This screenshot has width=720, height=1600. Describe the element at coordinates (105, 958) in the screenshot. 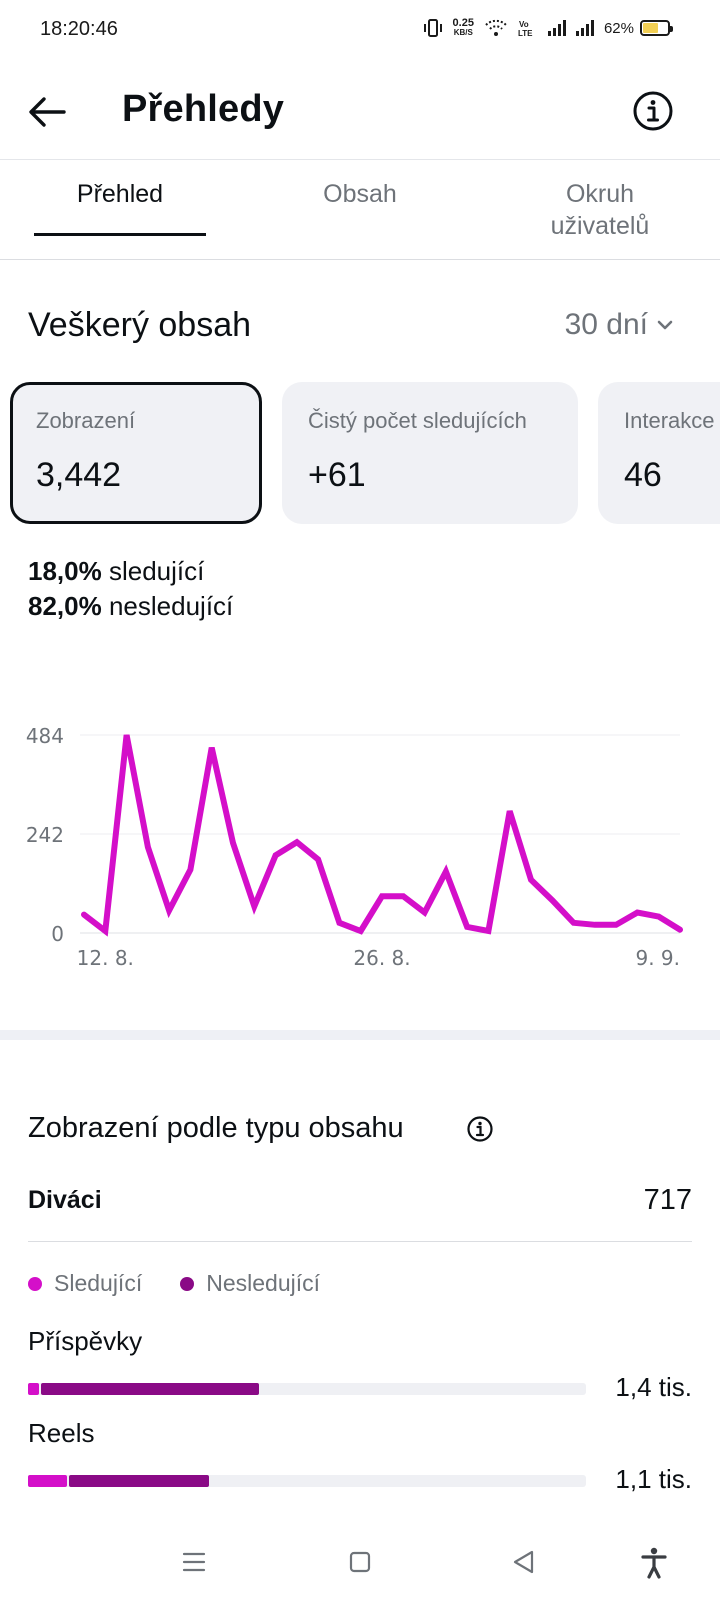

I see `x-tick-label: 12. 8.` at that location.